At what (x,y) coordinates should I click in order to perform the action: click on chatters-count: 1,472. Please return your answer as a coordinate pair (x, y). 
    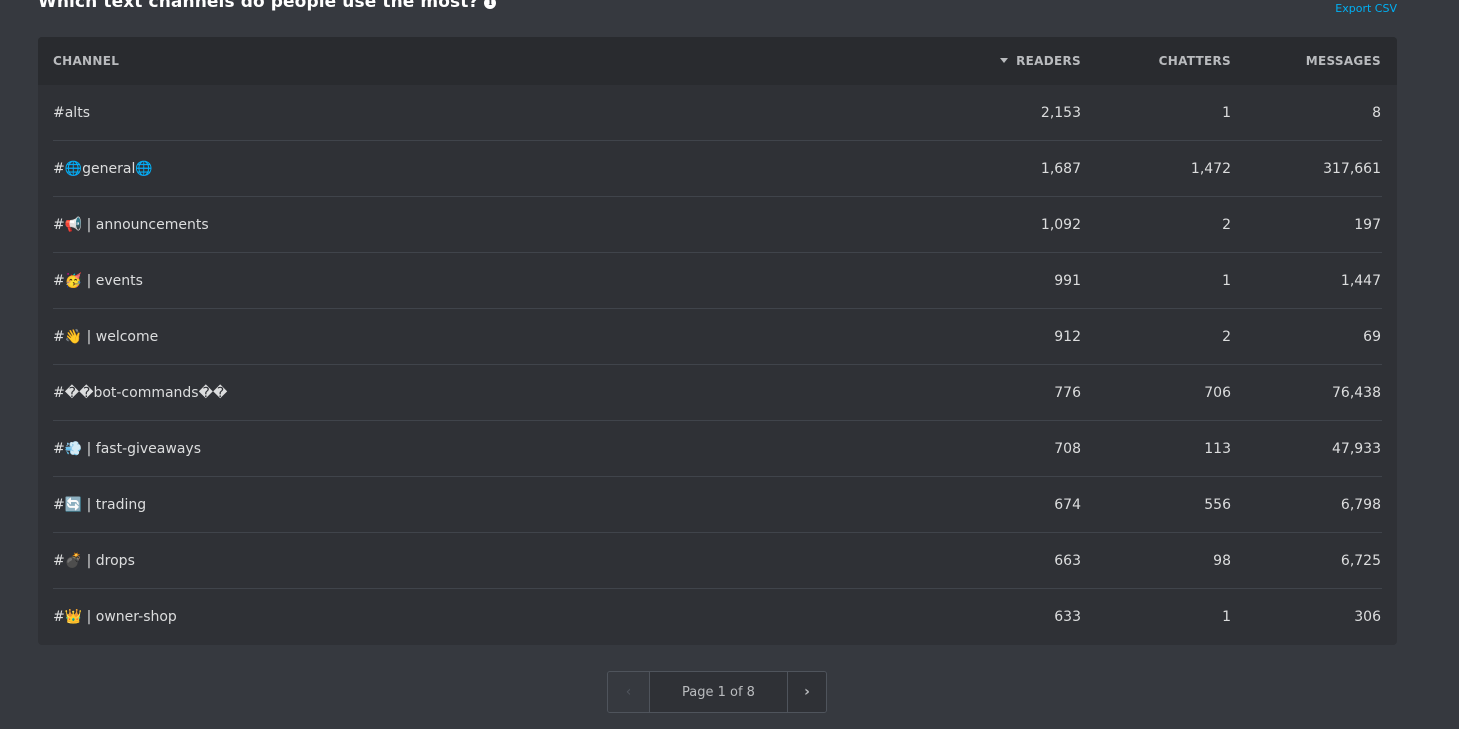
    Looking at the image, I should click on (1210, 169).